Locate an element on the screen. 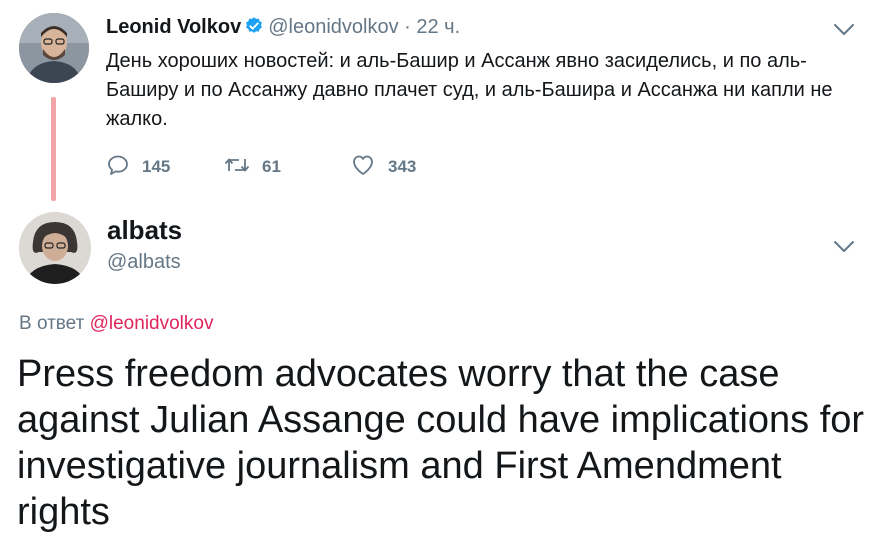  reply-icon is located at coordinates (124, 167).